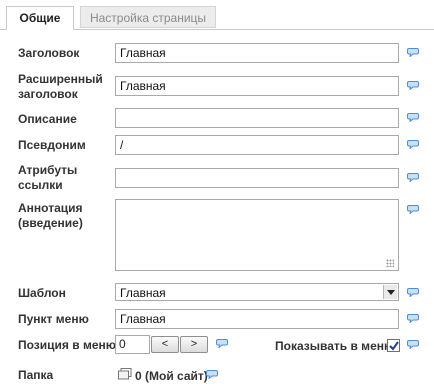 The height and width of the screenshot is (384, 434). What do you see at coordinates (257, 53) in the screenshot?
I see `title-input: Главная` at bounding box center [257, 53].